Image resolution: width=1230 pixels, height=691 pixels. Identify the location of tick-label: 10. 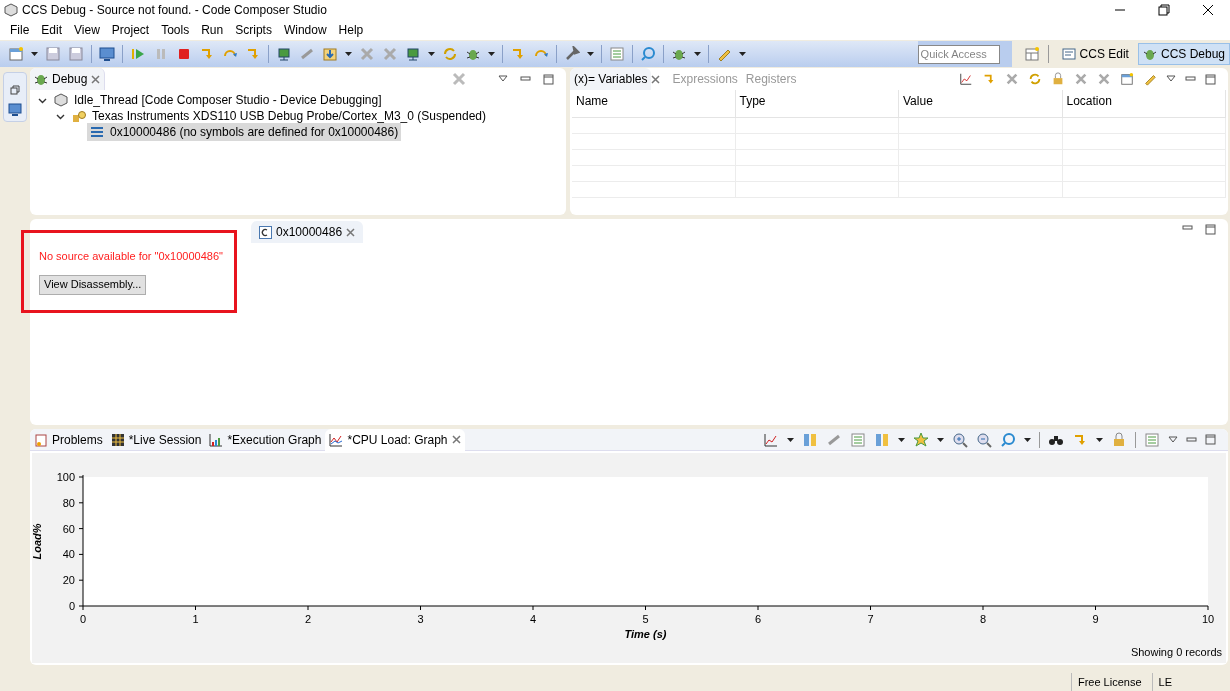
(1208, 619).